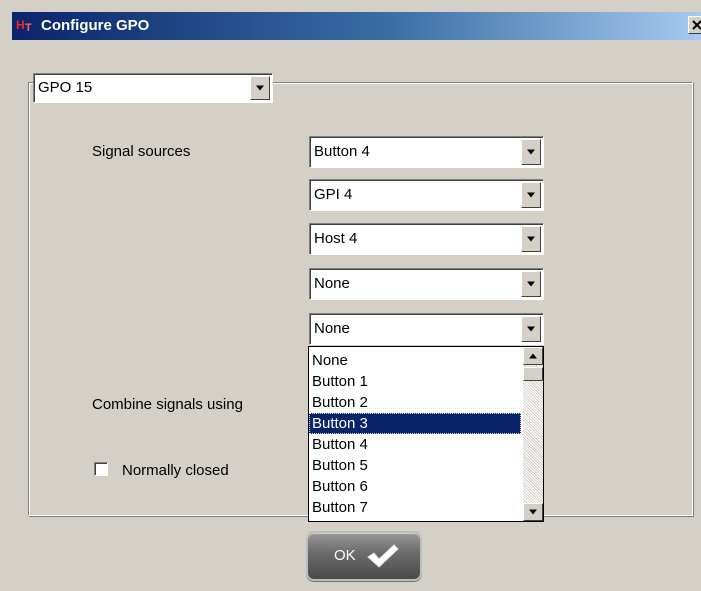  What do you see at coordinates (65, 87) in the screenshot?
I see `gpo-select-value: GPO 15` at bounding box center [65, 87].